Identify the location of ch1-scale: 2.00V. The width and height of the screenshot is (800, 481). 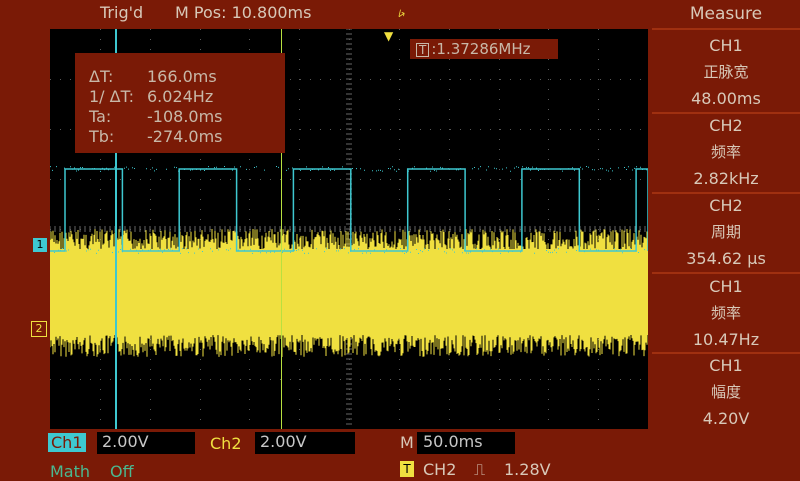
(146, 443).